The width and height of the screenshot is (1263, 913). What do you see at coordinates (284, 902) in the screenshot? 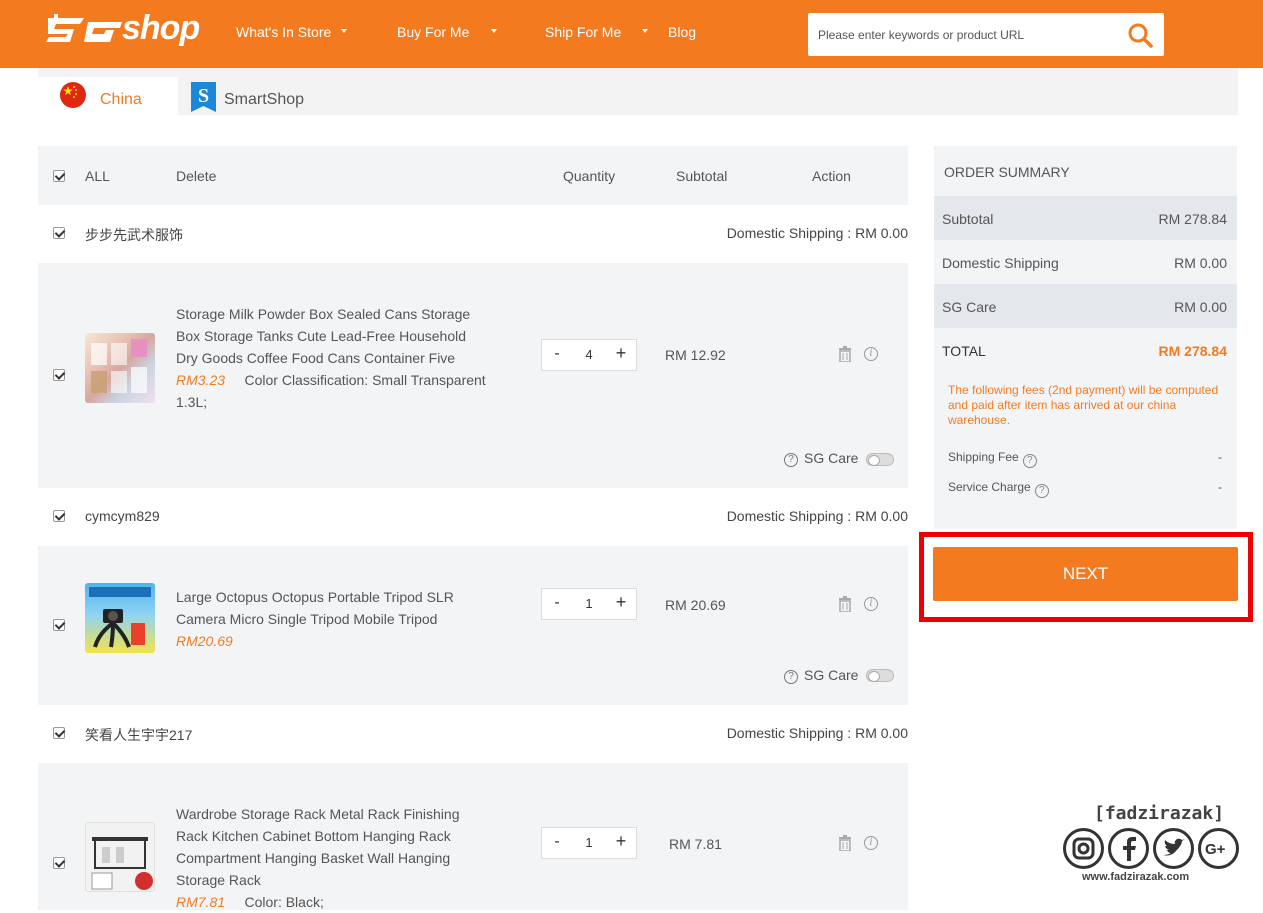
I see `variant-text: Color: Black;` at bounding box center [284, 902].